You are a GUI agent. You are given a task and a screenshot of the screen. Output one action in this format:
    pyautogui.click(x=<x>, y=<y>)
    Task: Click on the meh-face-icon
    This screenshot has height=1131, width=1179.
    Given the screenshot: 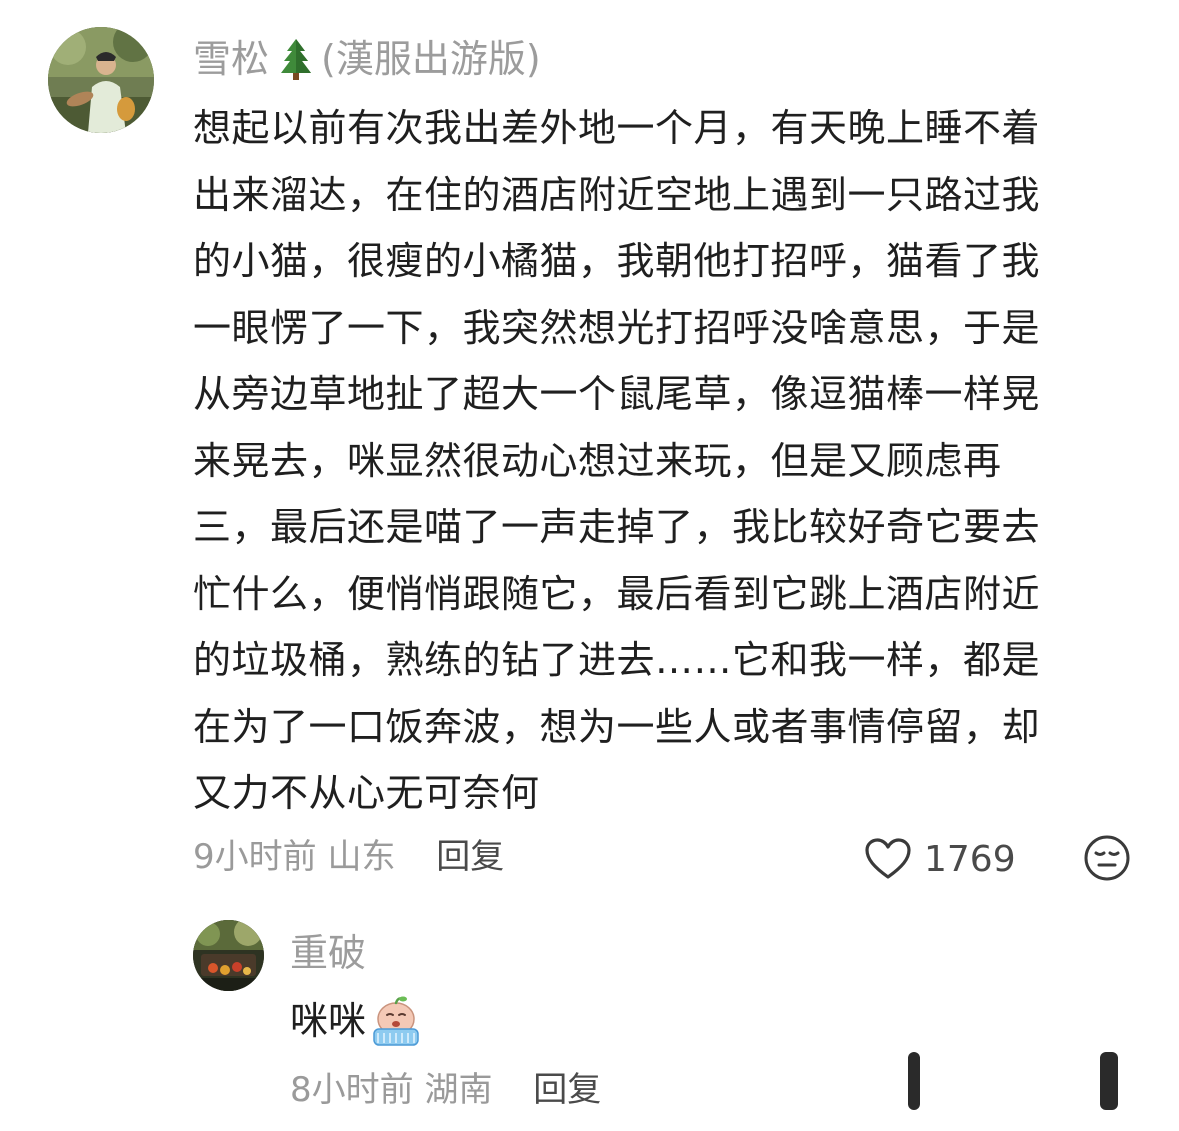 What is the action you would take?
    pyautogui.click(x=1107, y=858)
    